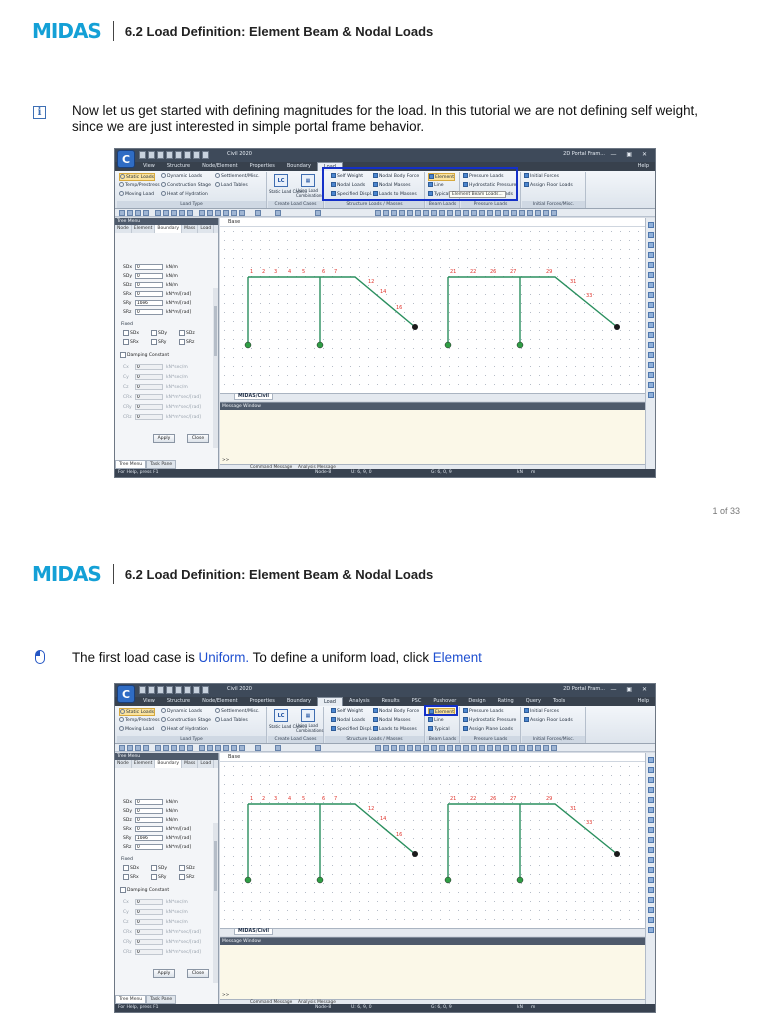 The height and width of the screenshot is (1024, 768). I want to click on hydrostatic-pressure-button: Hydrostatic Pressure, so click(489, 720).